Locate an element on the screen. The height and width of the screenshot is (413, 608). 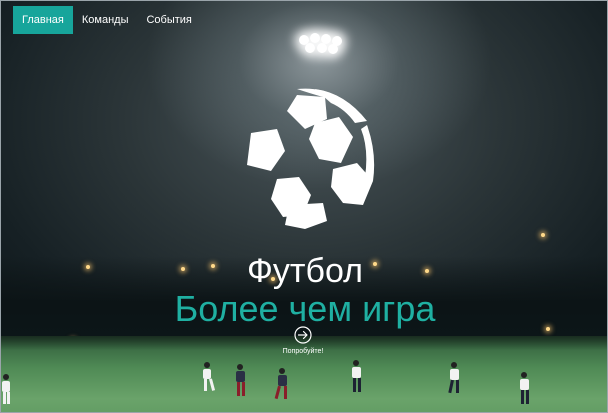
hero-subtitle: Более чем игра is located at coordinates (305, 308).